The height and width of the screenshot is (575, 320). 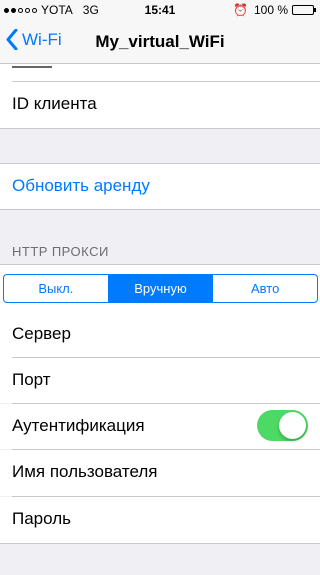 I want to click on section-header-http-proxy: HTTP ПРОКСИ, so click(x=60, y=251).